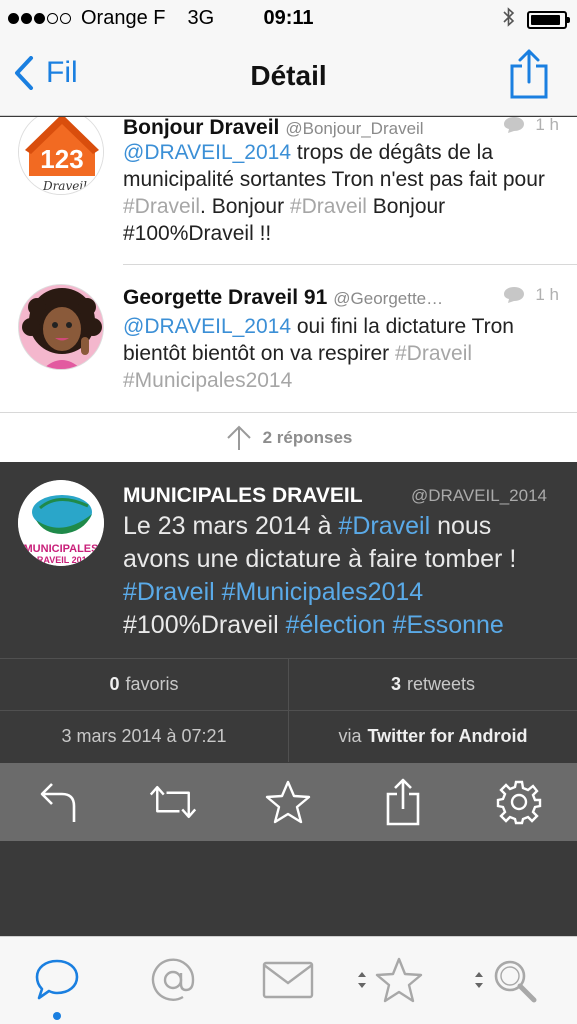 The width and height of the screenshot is (577, 1024). Describe the element at coordinates (201, 128) in the screenshot. I see `author-name: Bonjour Draveil` at that location.